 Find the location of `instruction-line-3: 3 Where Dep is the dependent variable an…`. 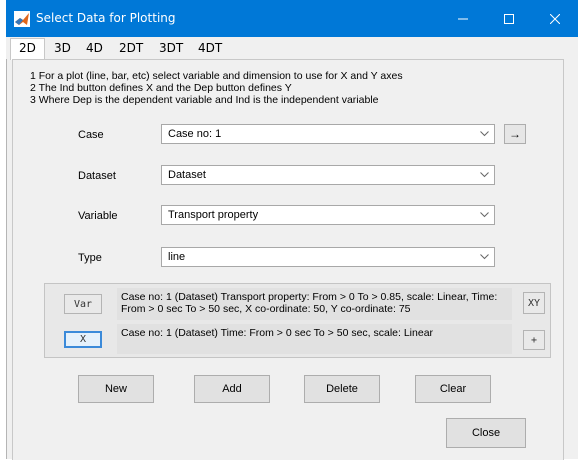

instruction-line-3: 3 Where Dep is the dependent variable an… is located at coordinates (204, 100).